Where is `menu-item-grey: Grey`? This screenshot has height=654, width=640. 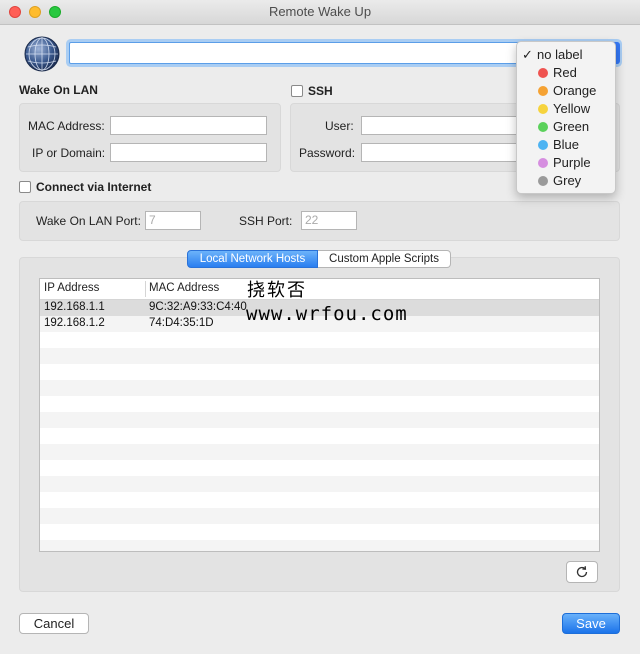
menu-item-grey: Grey is located at coordinates (566, 181).